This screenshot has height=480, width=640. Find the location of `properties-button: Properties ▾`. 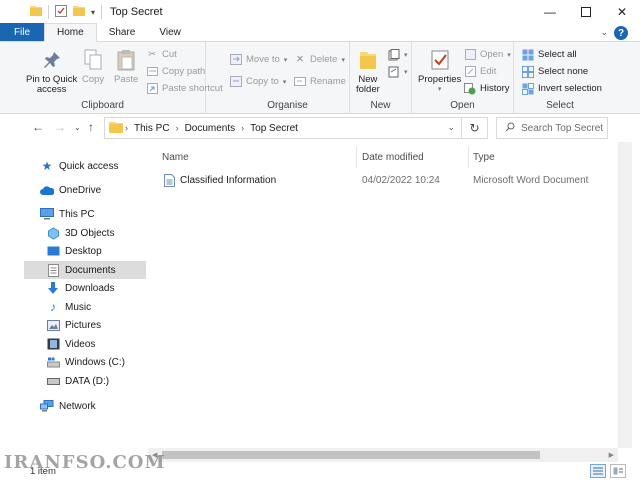

properties-button: Properties ▾ is located at coordinates (439, 71).